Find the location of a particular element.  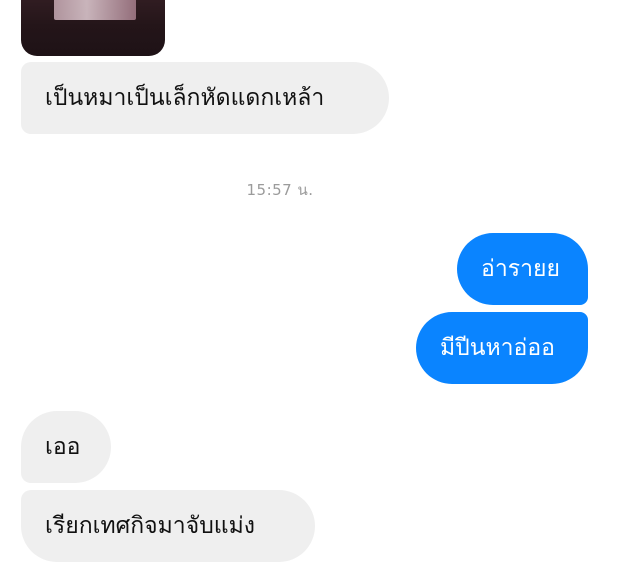

message-incoming: เป็นหมาเป็นเล็กหัดแดกเหล้า is located at coordinates (205, 98).